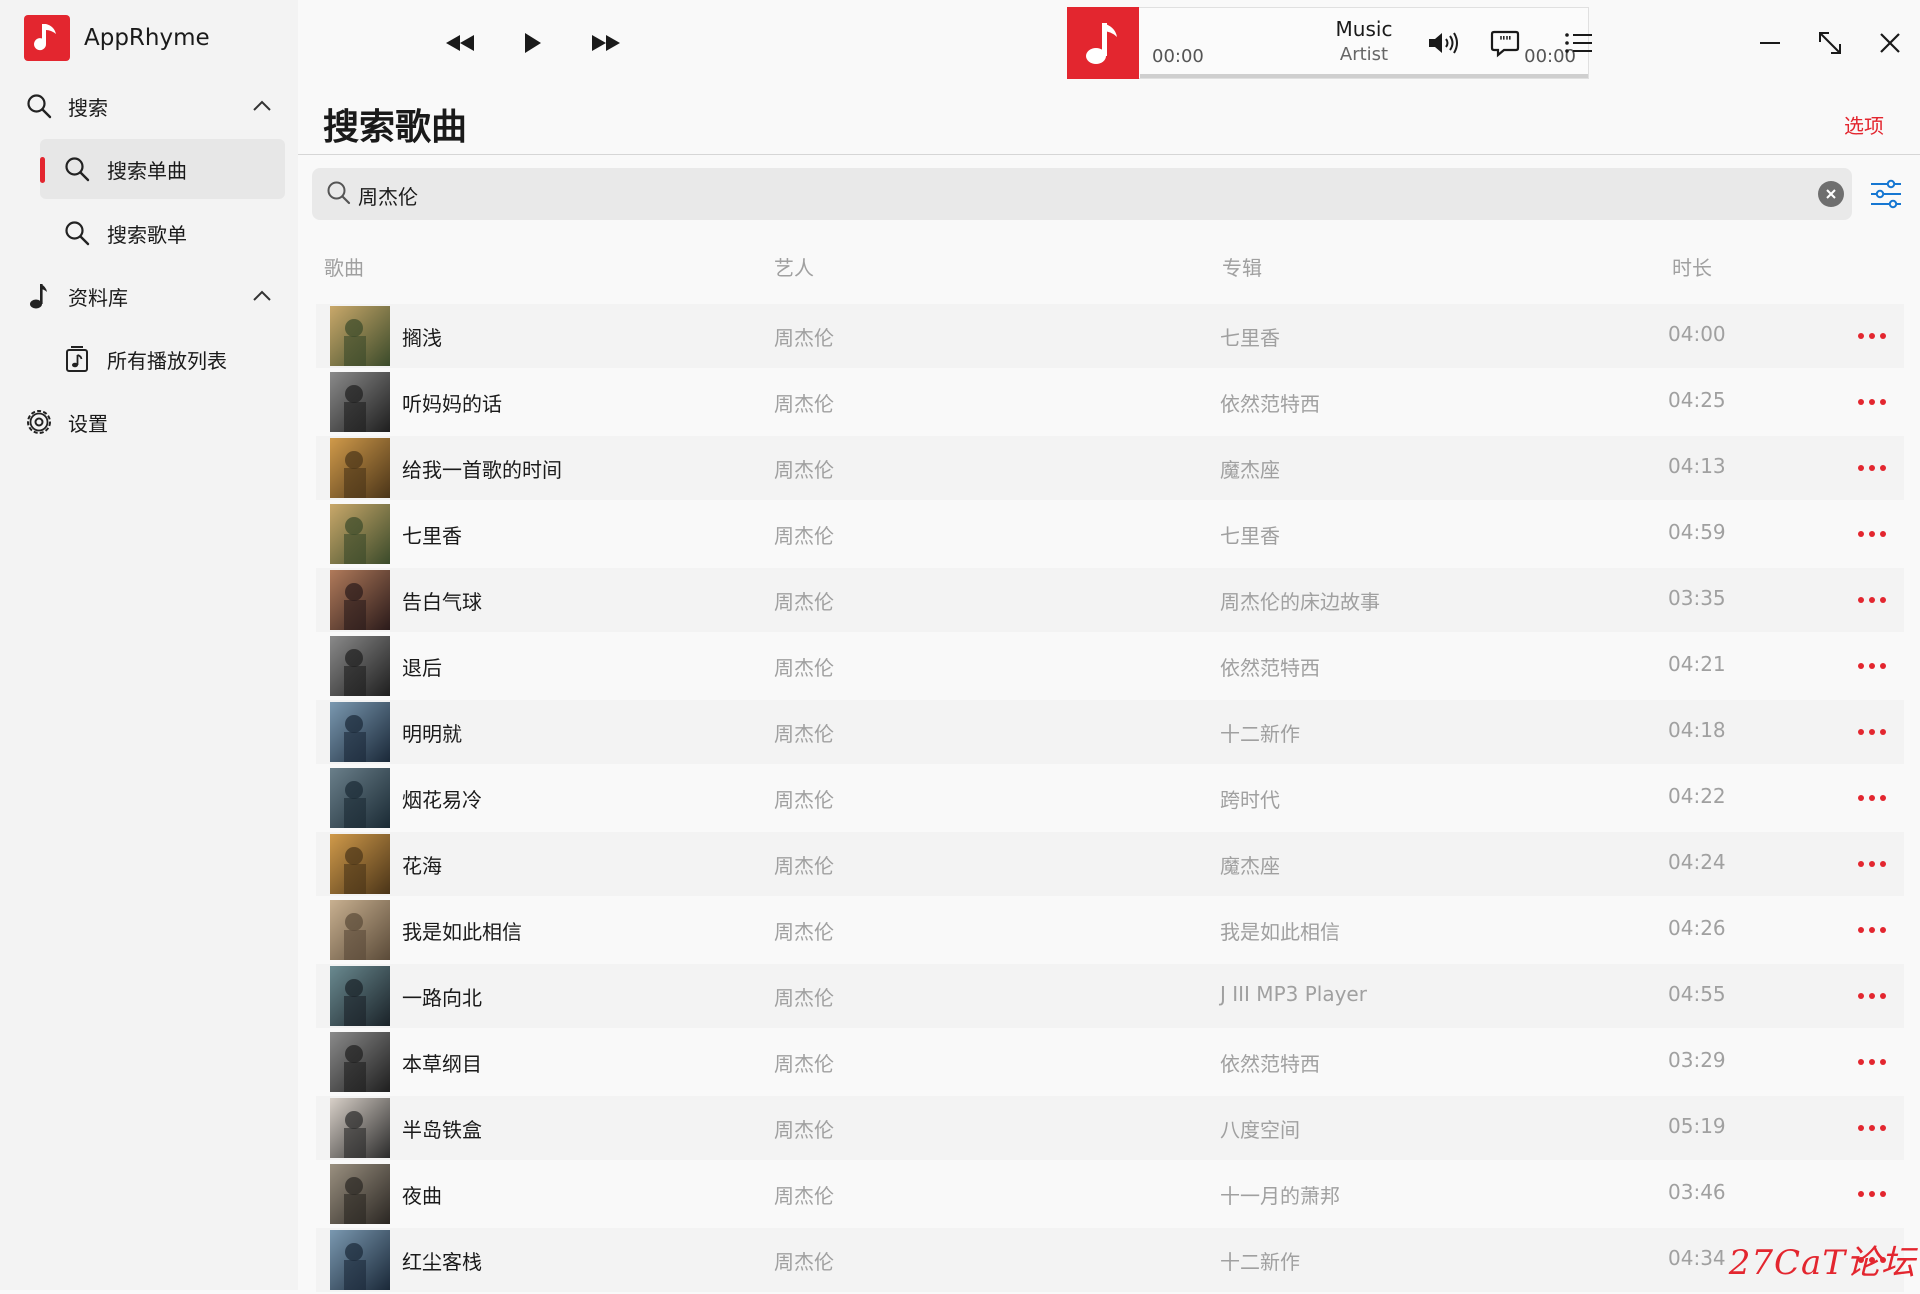 Image resolution: width=1920 pixels, height=1294 pixels. Describe the element at coordinates (1110, 864) in the screenshot. I see `table-row: 花海 周杰伦 魔杰座 04:24` at that location.